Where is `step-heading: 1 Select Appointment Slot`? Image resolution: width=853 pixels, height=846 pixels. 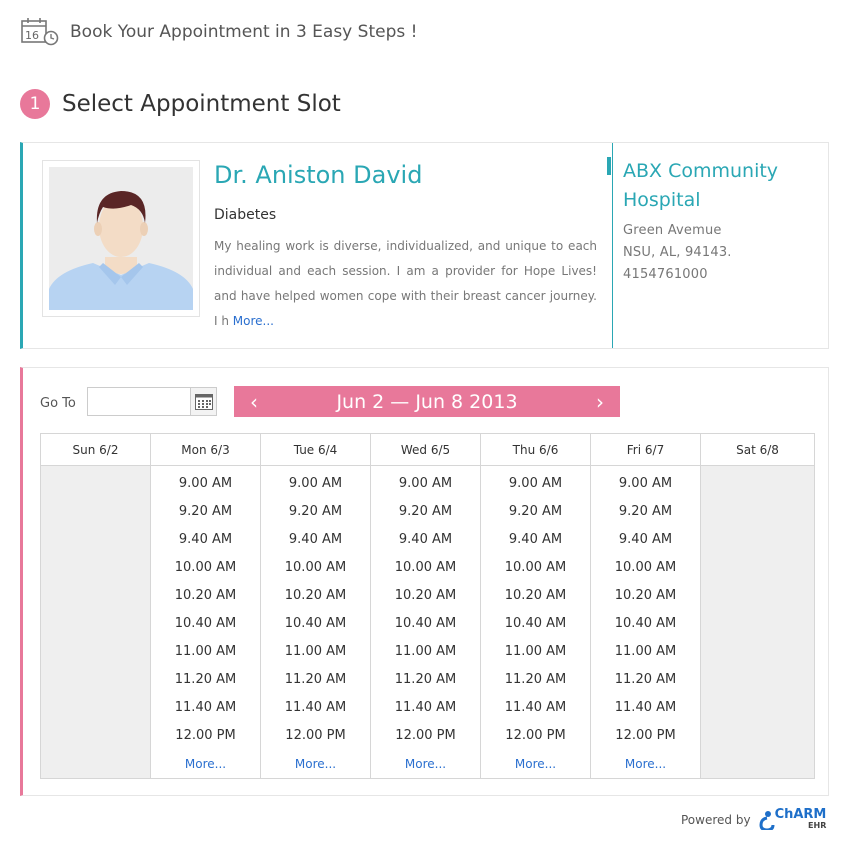 step-heading: 1 Select Appointment Slot is located at coordinates (180, 104).